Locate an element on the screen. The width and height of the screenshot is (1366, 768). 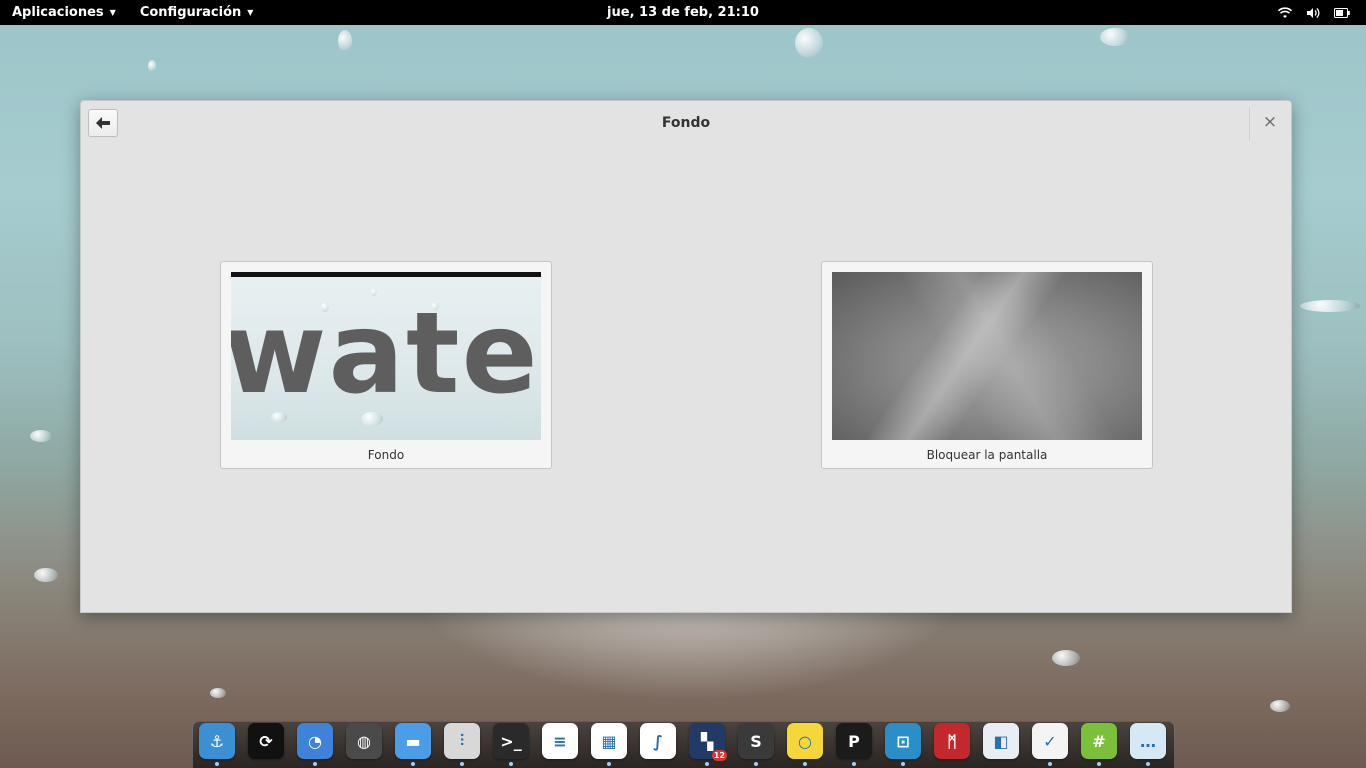
preview-panel is located at coordinates (386, 274).